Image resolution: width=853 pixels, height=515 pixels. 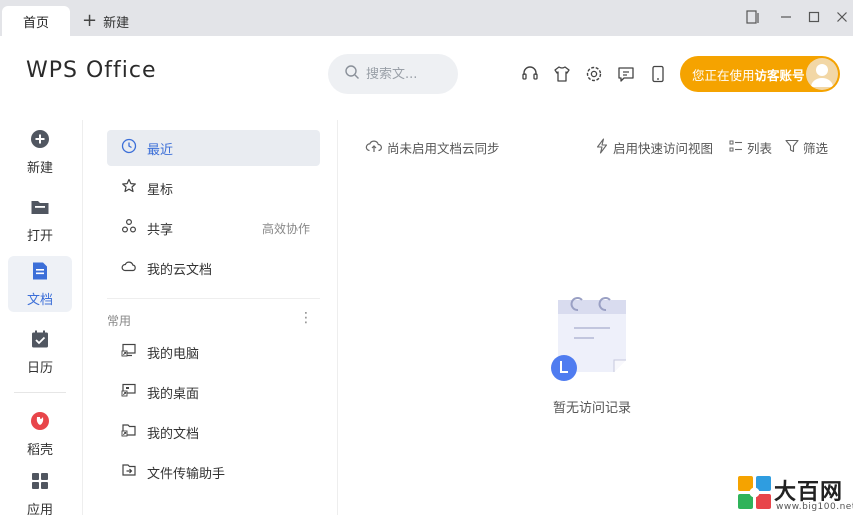 I want to click on new-tab-label: 新建, so click(x=116, y=23).